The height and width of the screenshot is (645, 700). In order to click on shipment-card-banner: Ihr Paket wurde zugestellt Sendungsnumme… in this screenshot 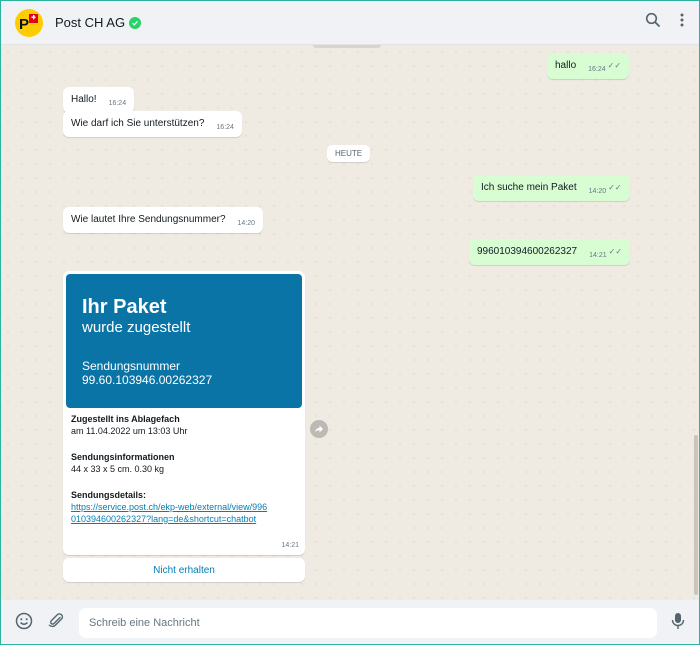, I will do `click(184, 341)`.